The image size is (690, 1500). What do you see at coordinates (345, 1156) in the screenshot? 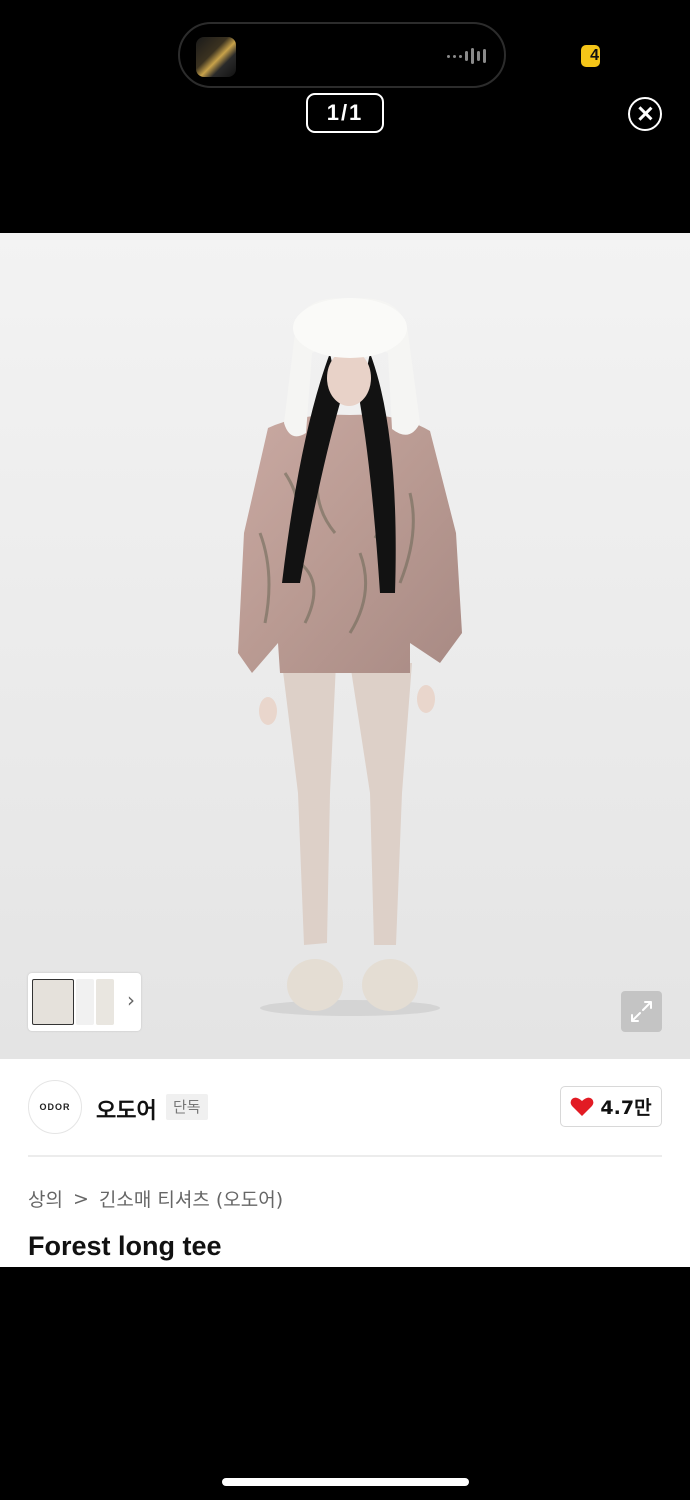
I see `divider` at bounding box center [345, 1156].